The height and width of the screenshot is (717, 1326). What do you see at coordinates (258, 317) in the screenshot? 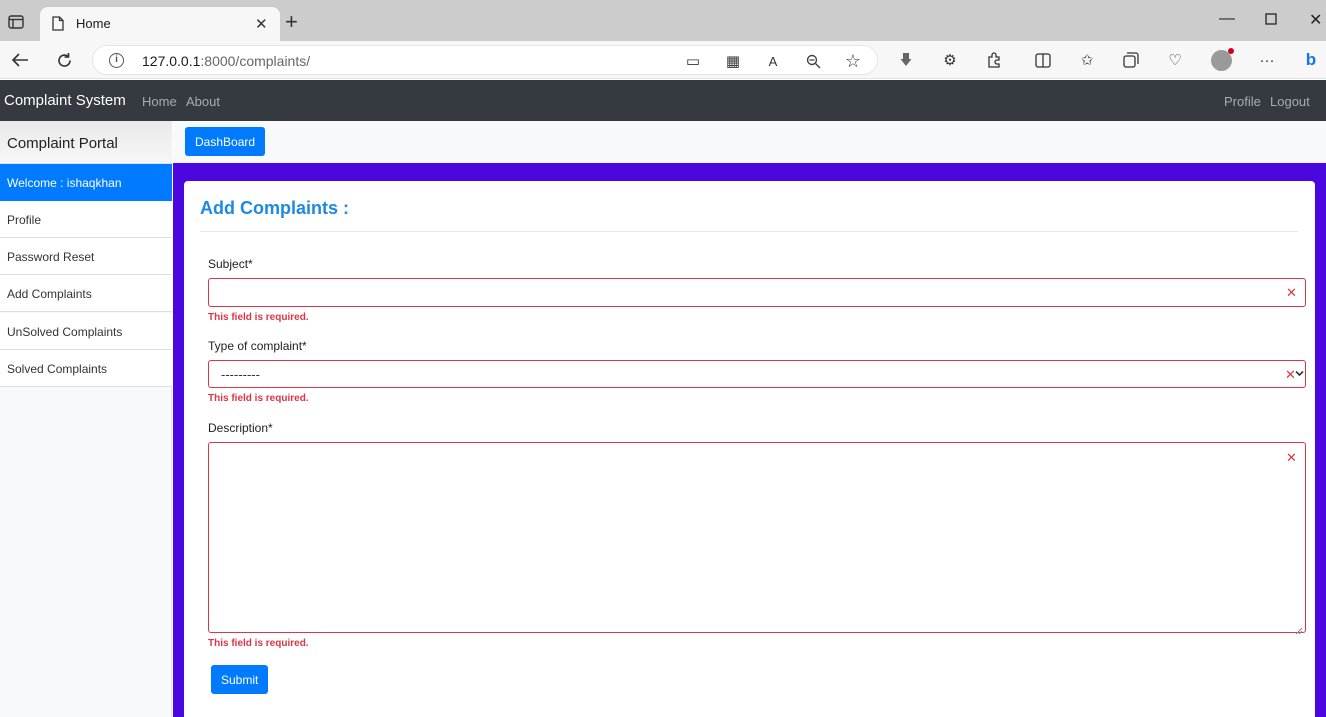
I see `subject-error: This field is required.` at bounding box center [258, 317].